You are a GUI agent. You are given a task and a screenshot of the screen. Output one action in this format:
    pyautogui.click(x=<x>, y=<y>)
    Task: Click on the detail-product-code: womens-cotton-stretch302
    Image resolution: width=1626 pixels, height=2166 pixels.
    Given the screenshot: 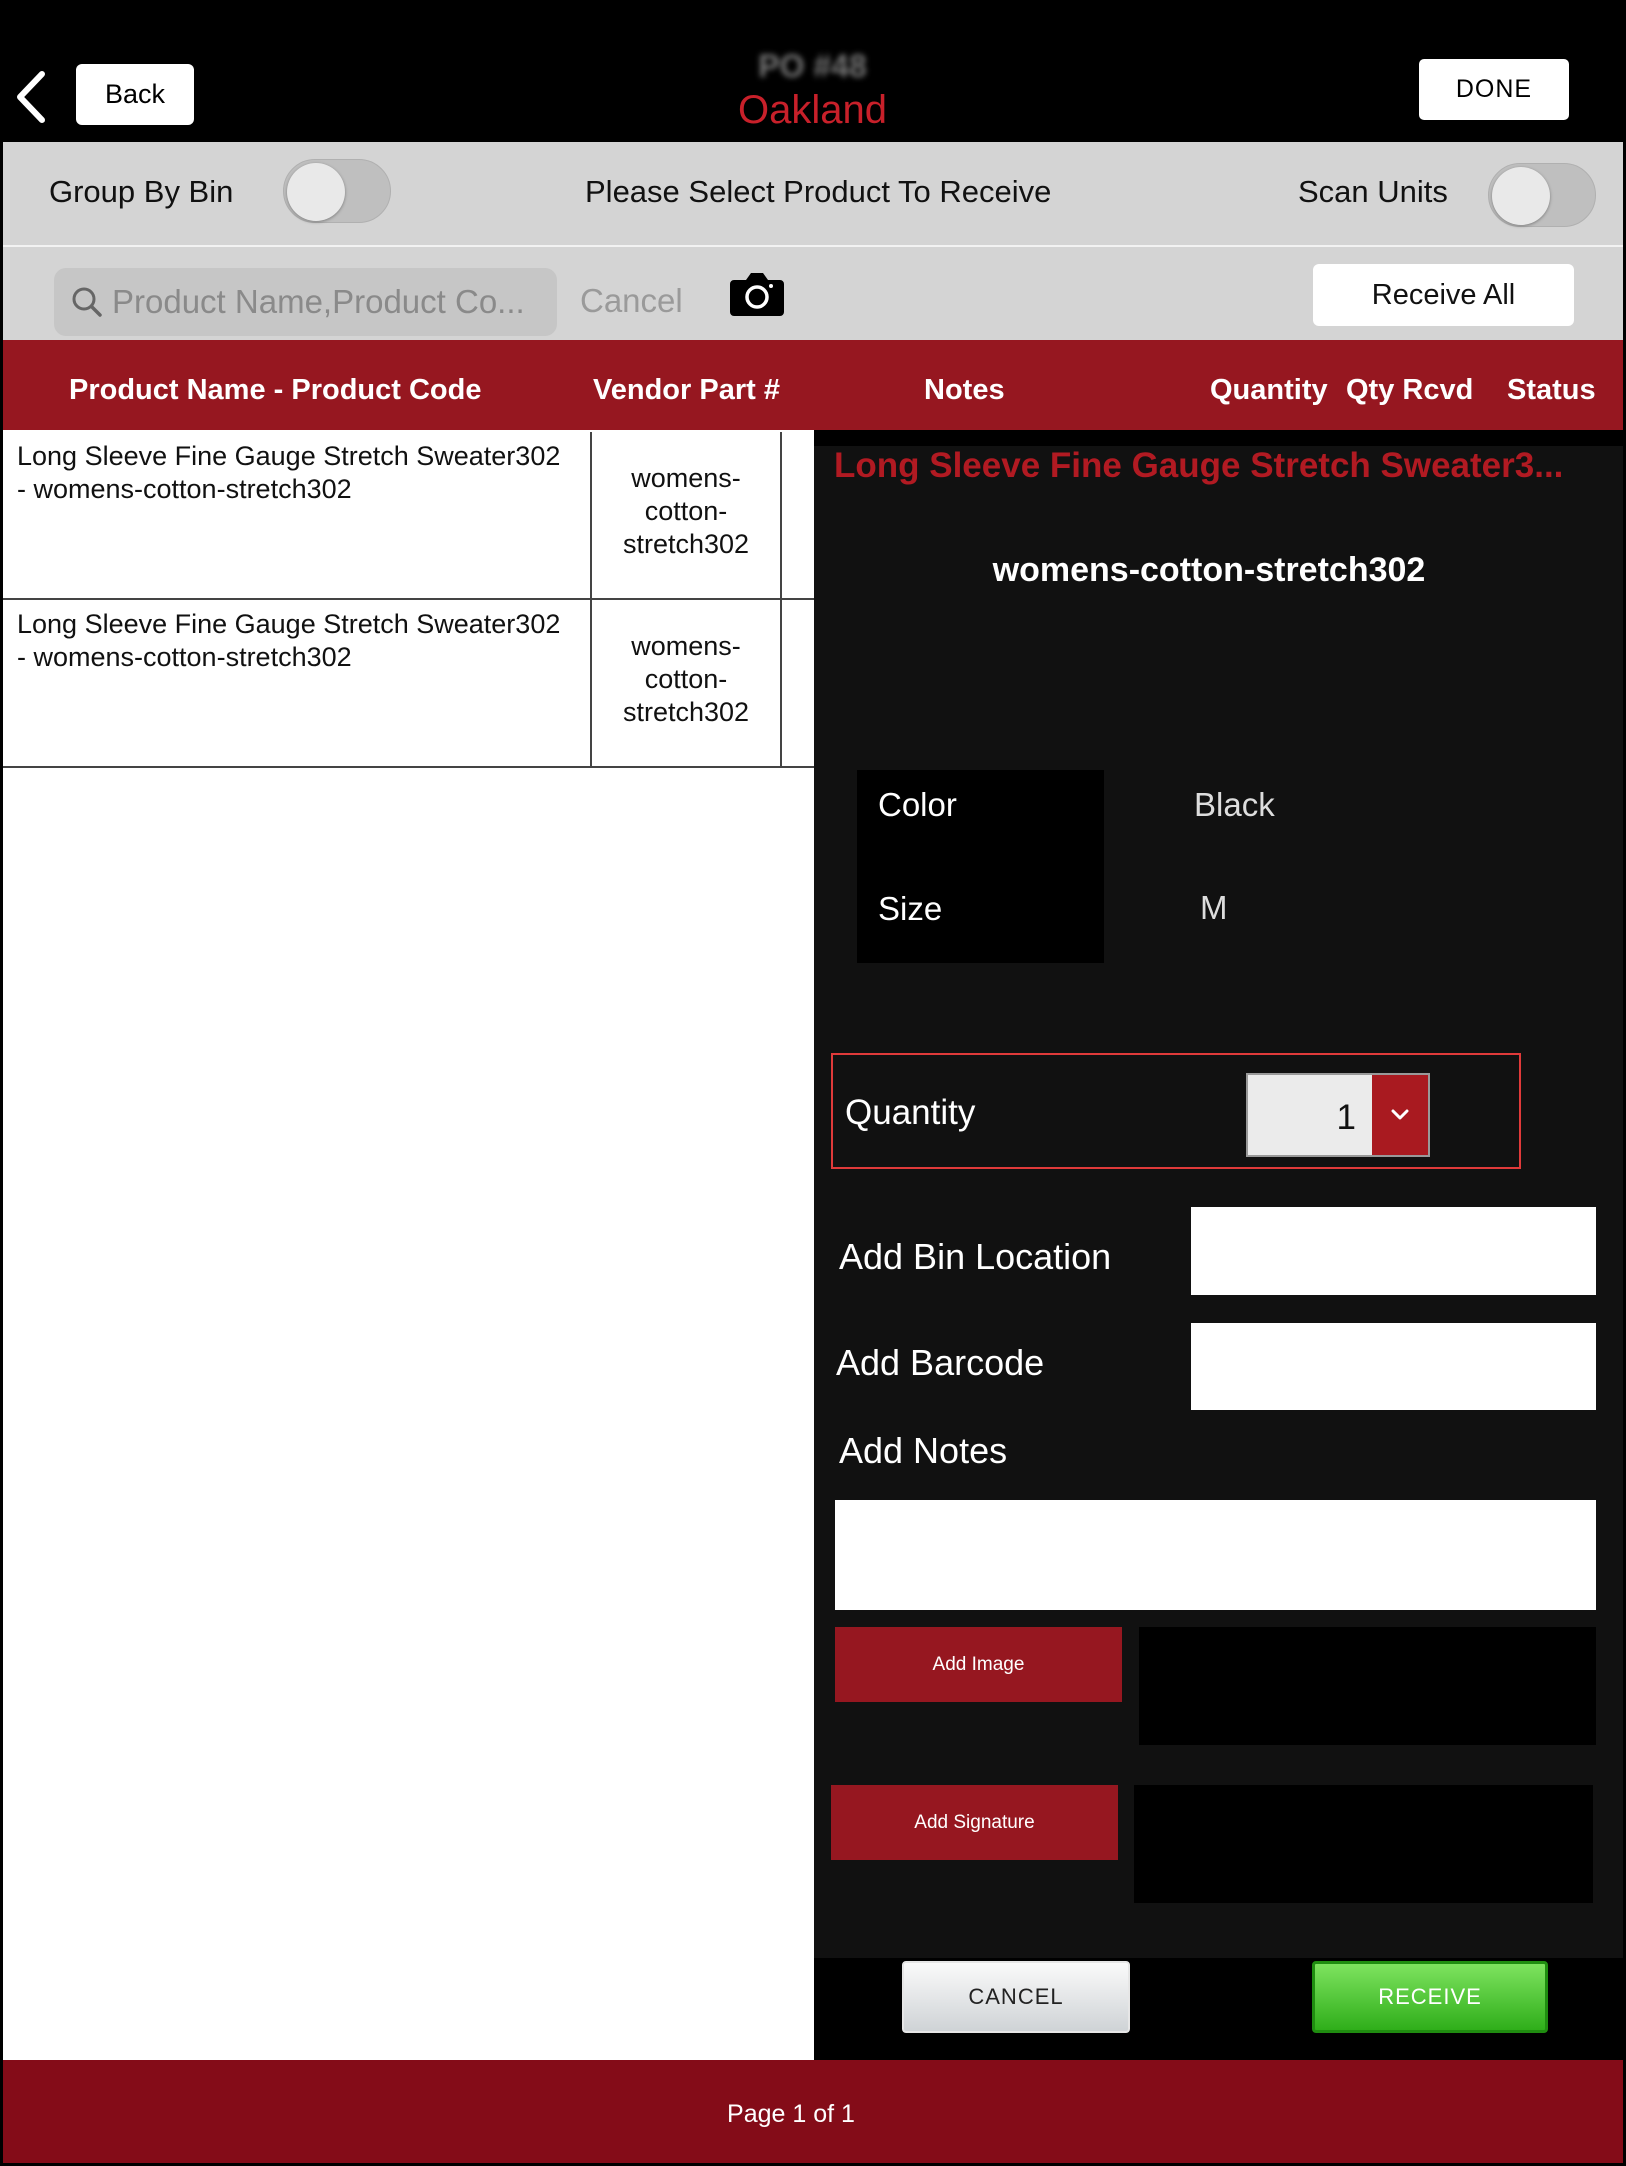 What is the action you would take?
    pyautogui.click(x=1209, y=570)
    